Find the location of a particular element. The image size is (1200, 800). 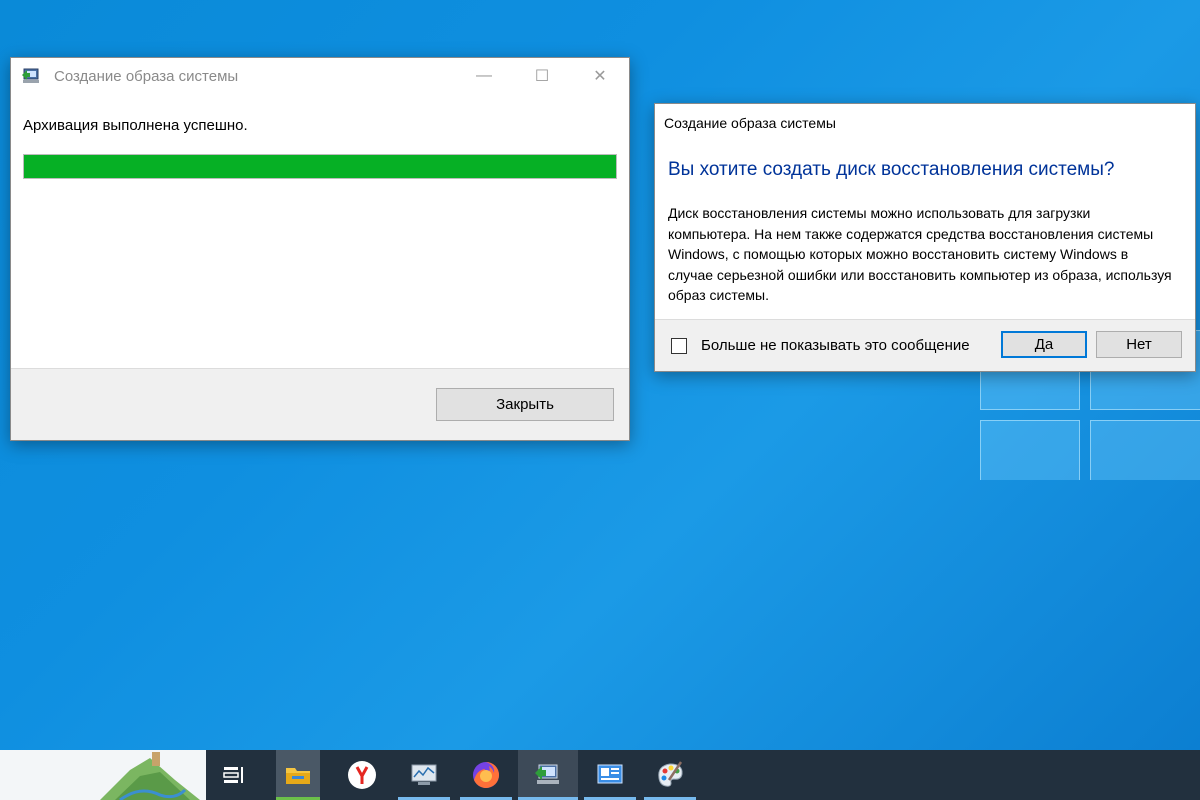

control-panel-button is located at coordinates (610, 775).